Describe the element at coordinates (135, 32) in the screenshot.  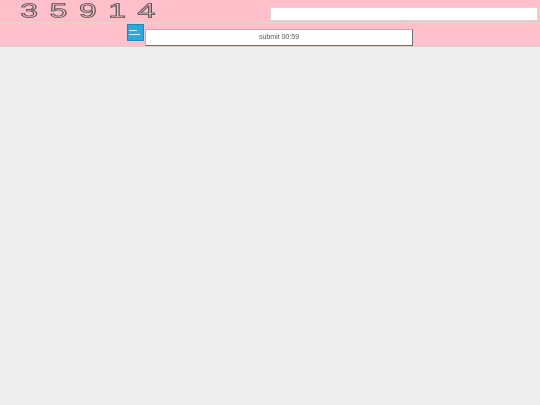
I see `image-thumbnail-icon` at that location.